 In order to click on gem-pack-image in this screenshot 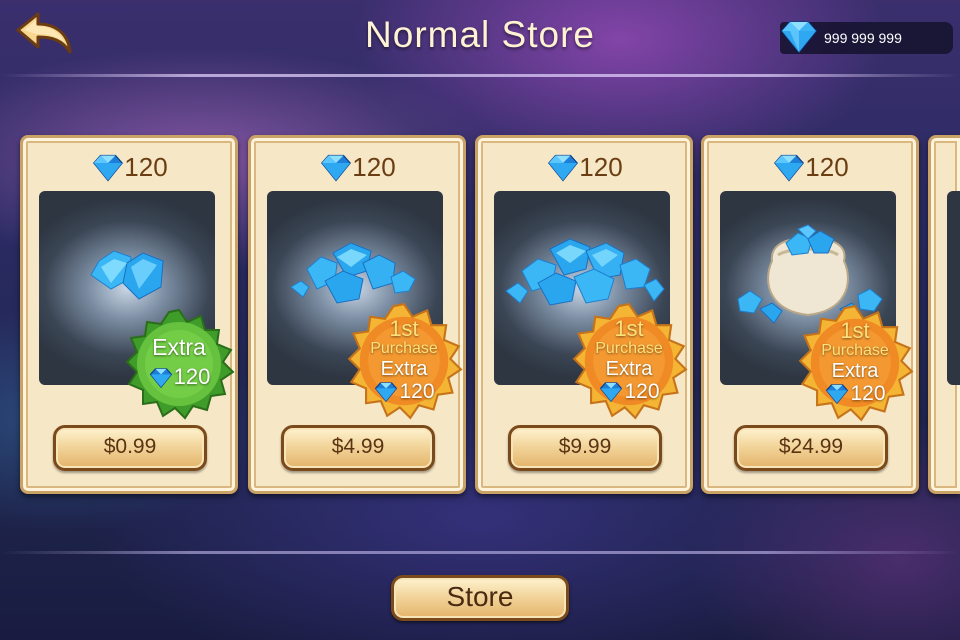, I will do `click(953, 288)`.